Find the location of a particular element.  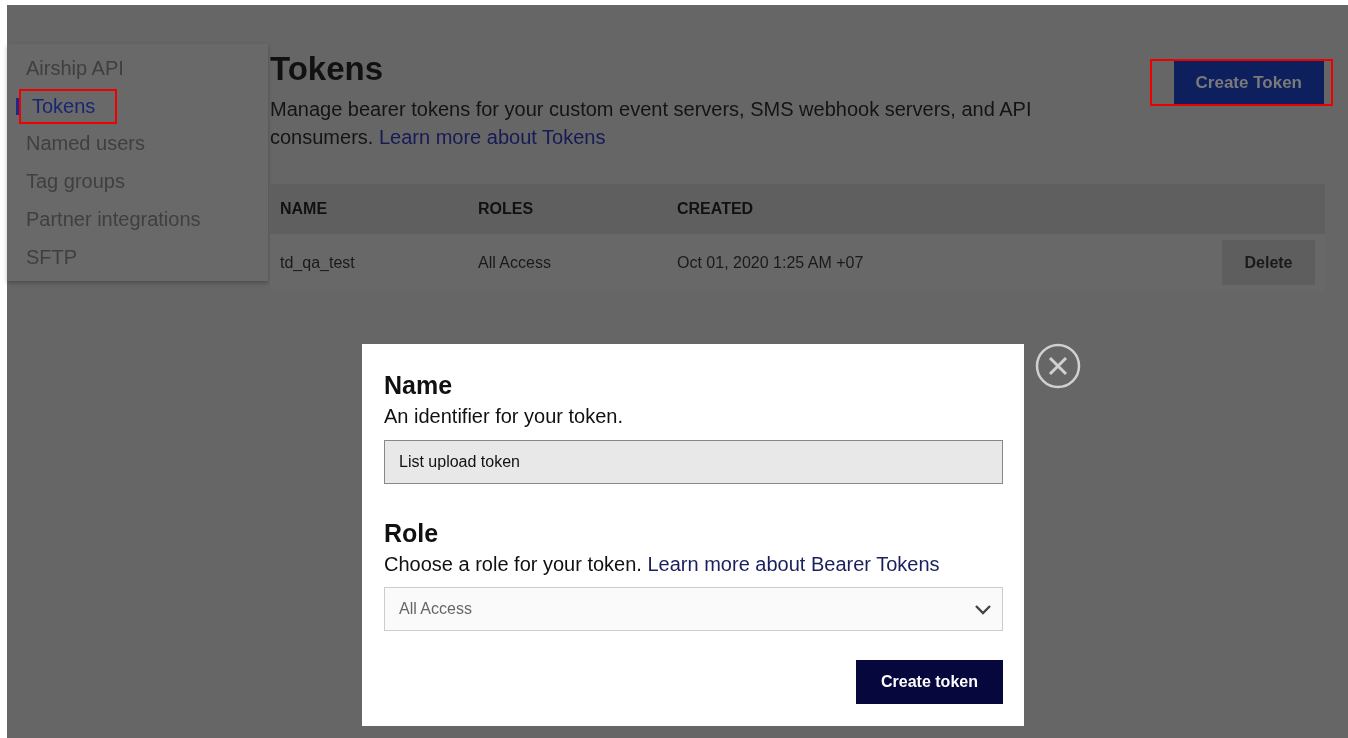

page-description: Manage bearer tokens for your custom event servers, SMS webhook servers, and API consumers. Learn more about Tokens is located at coordinates (651, 123).